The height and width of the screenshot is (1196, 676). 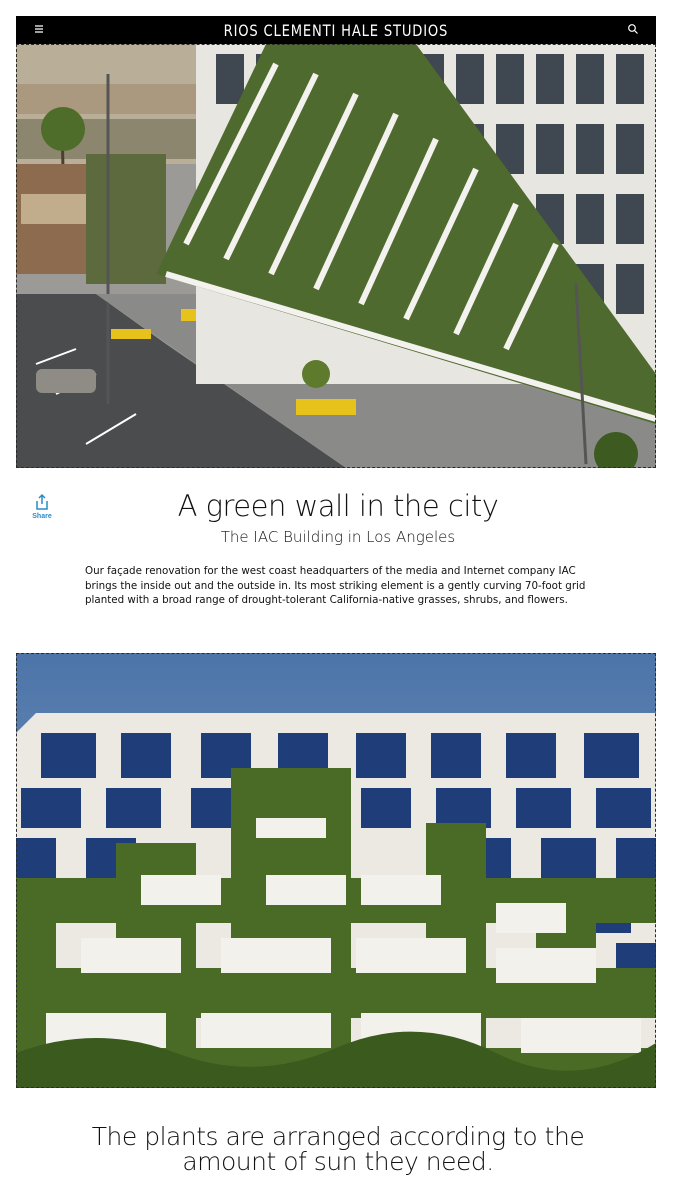 I want to click on site-header: RIOS CLEMENTI HALE STUDIOS, so click(x=336, y=30).